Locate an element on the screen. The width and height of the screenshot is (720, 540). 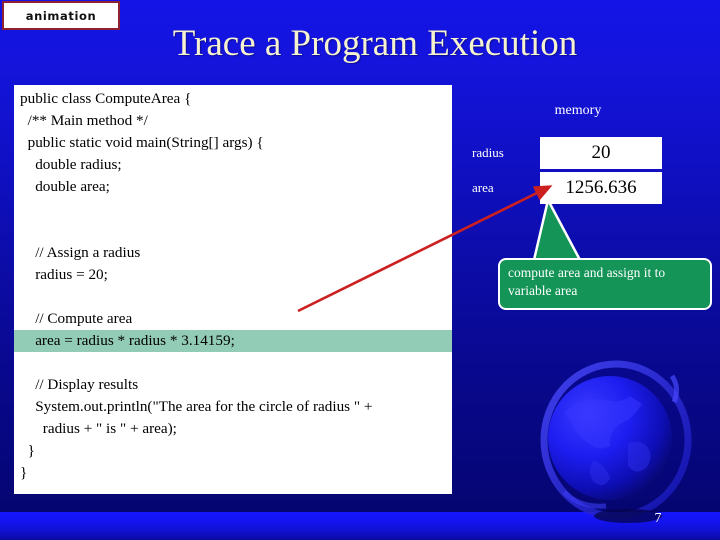
code-line: area = radius * radius * 3.14159; is located at coordinates (233, 341).